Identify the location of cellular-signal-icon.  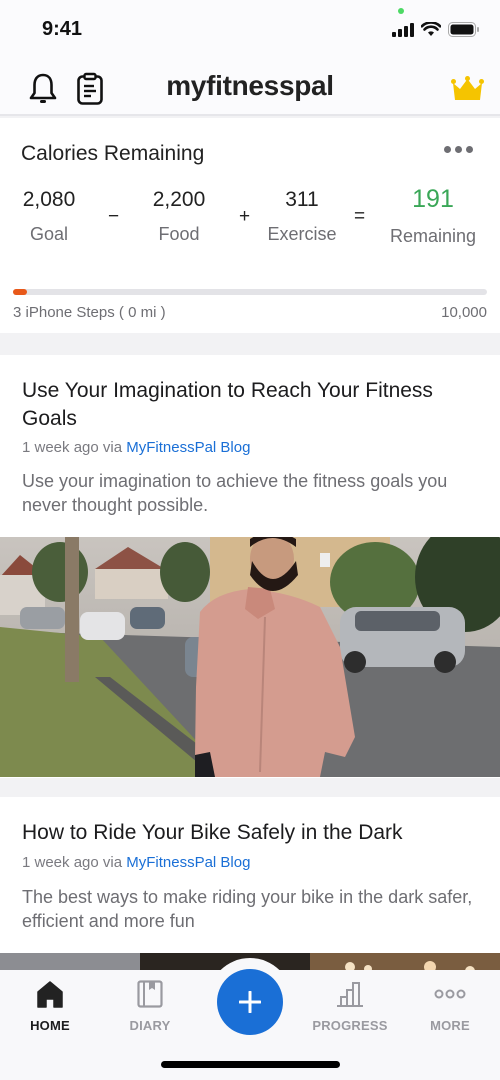
(403, 29).